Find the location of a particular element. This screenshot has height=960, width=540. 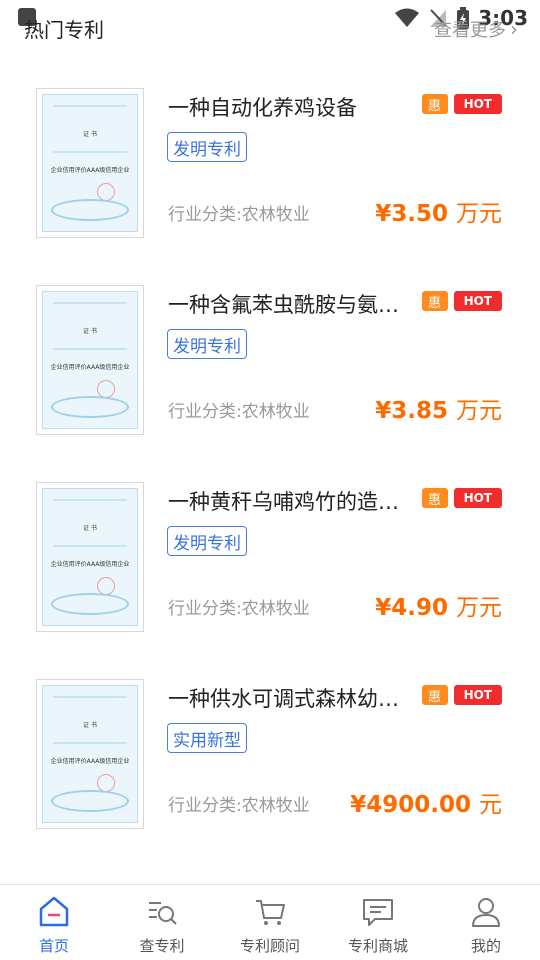

tab-home: 首页 is located at coordinates (54, 922).